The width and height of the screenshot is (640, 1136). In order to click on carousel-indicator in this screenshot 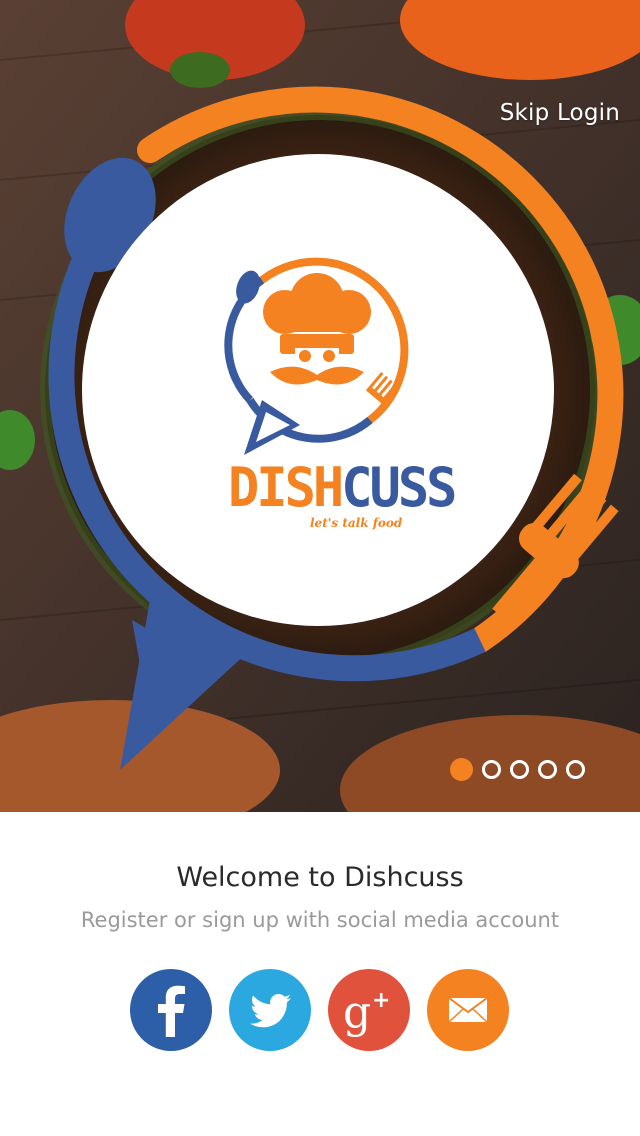, I will do `click(517, 769)`.